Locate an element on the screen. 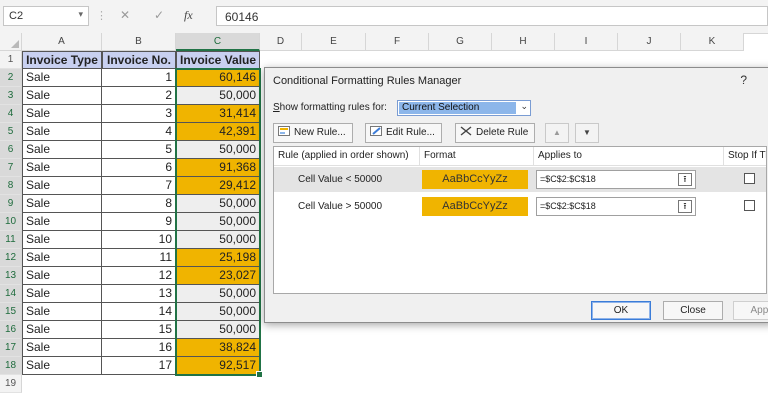  header-cell: Invoice Type is located at coordinates (62, 60).